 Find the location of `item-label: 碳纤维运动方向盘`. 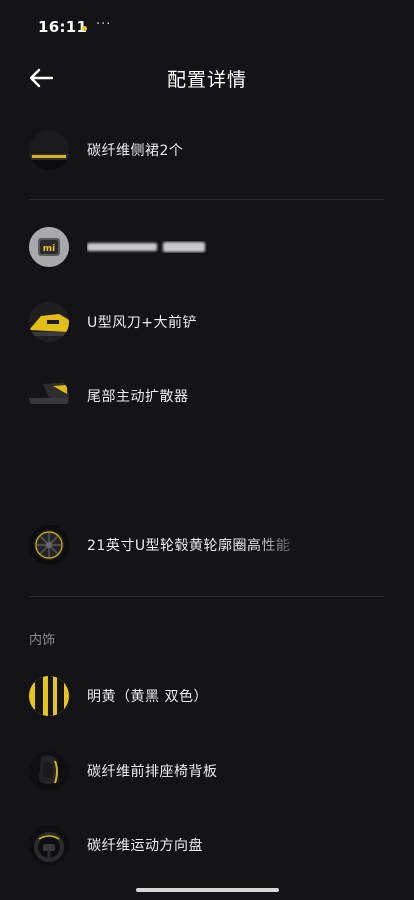

item-label: 碳纤维运动方向盘 is located at coordinates (145, 846).